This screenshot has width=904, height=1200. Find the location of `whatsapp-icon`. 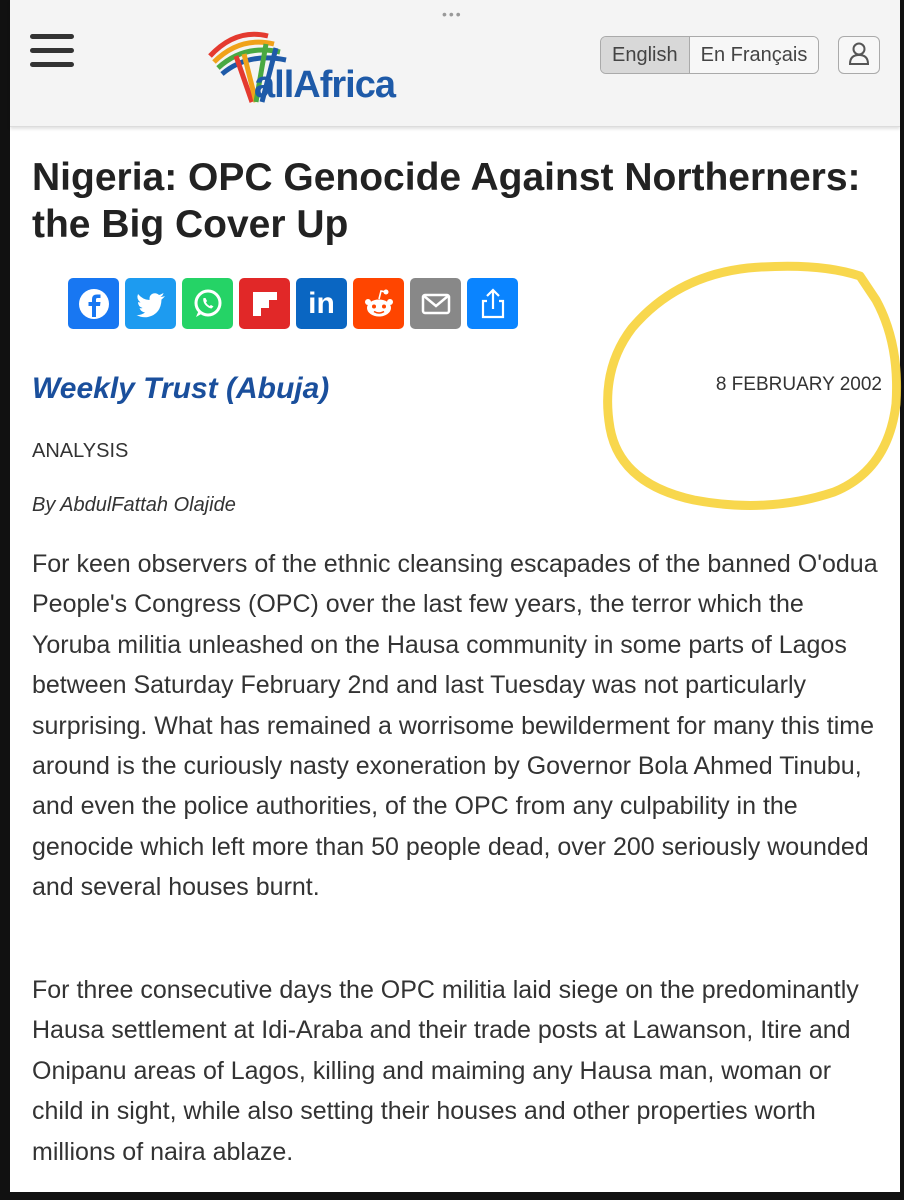

whatsapp-icon is located at coordinates (207, 303).